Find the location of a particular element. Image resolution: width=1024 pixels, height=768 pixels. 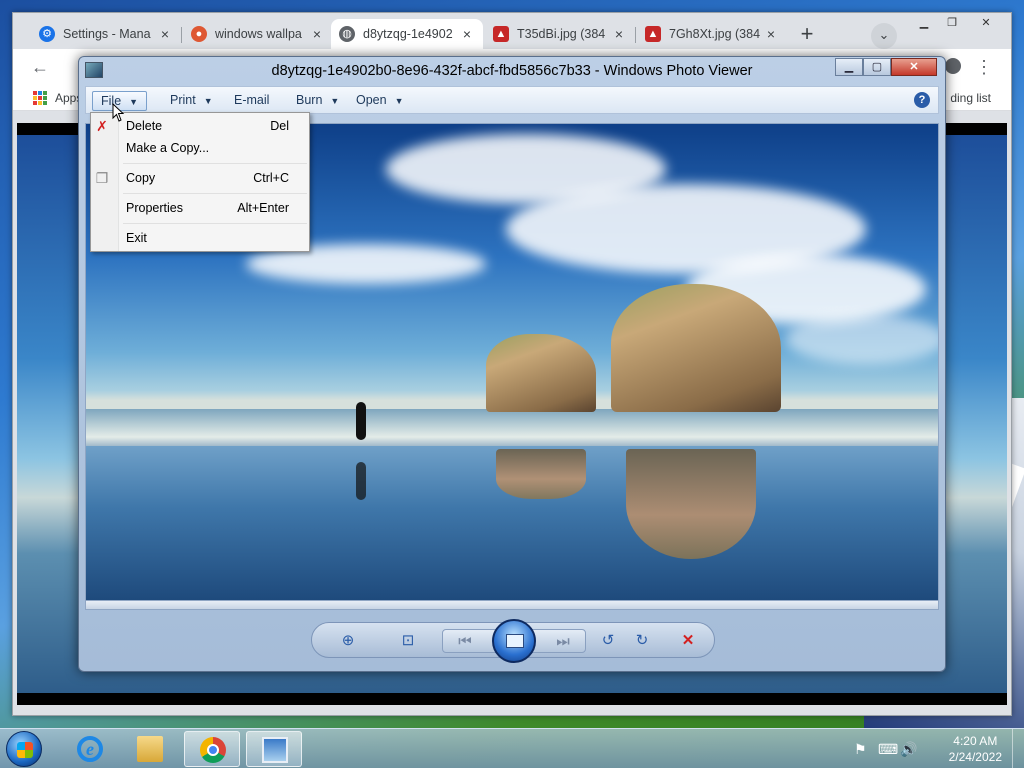

tab-label: windows wallpa is located at coordinates (258, 34).